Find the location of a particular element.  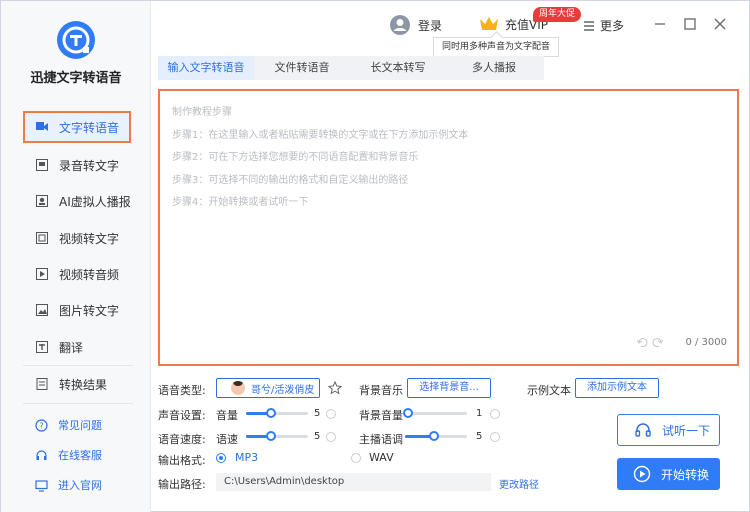

video-audio-icon is located at coordinates (42, 274).